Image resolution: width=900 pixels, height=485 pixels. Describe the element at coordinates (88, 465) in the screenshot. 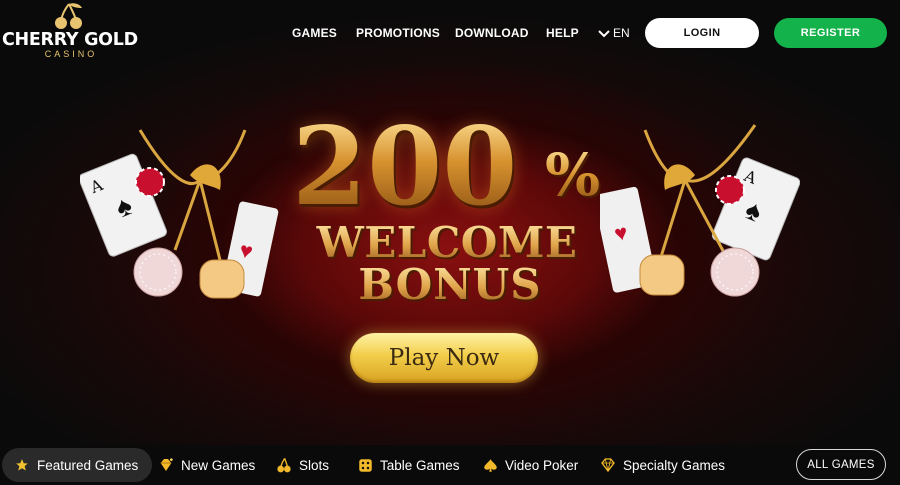

I see `category-label: Featured Games` at that location.